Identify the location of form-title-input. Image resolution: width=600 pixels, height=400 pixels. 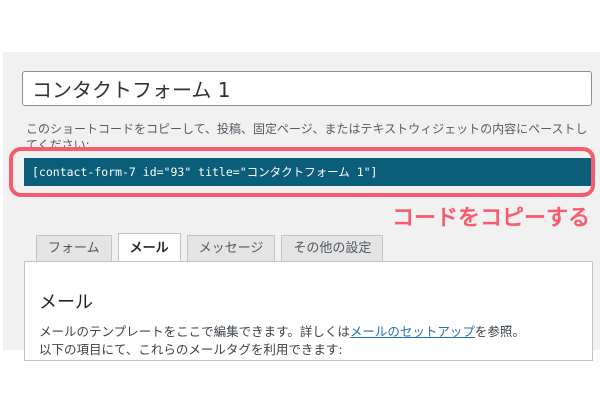
(307, 88).